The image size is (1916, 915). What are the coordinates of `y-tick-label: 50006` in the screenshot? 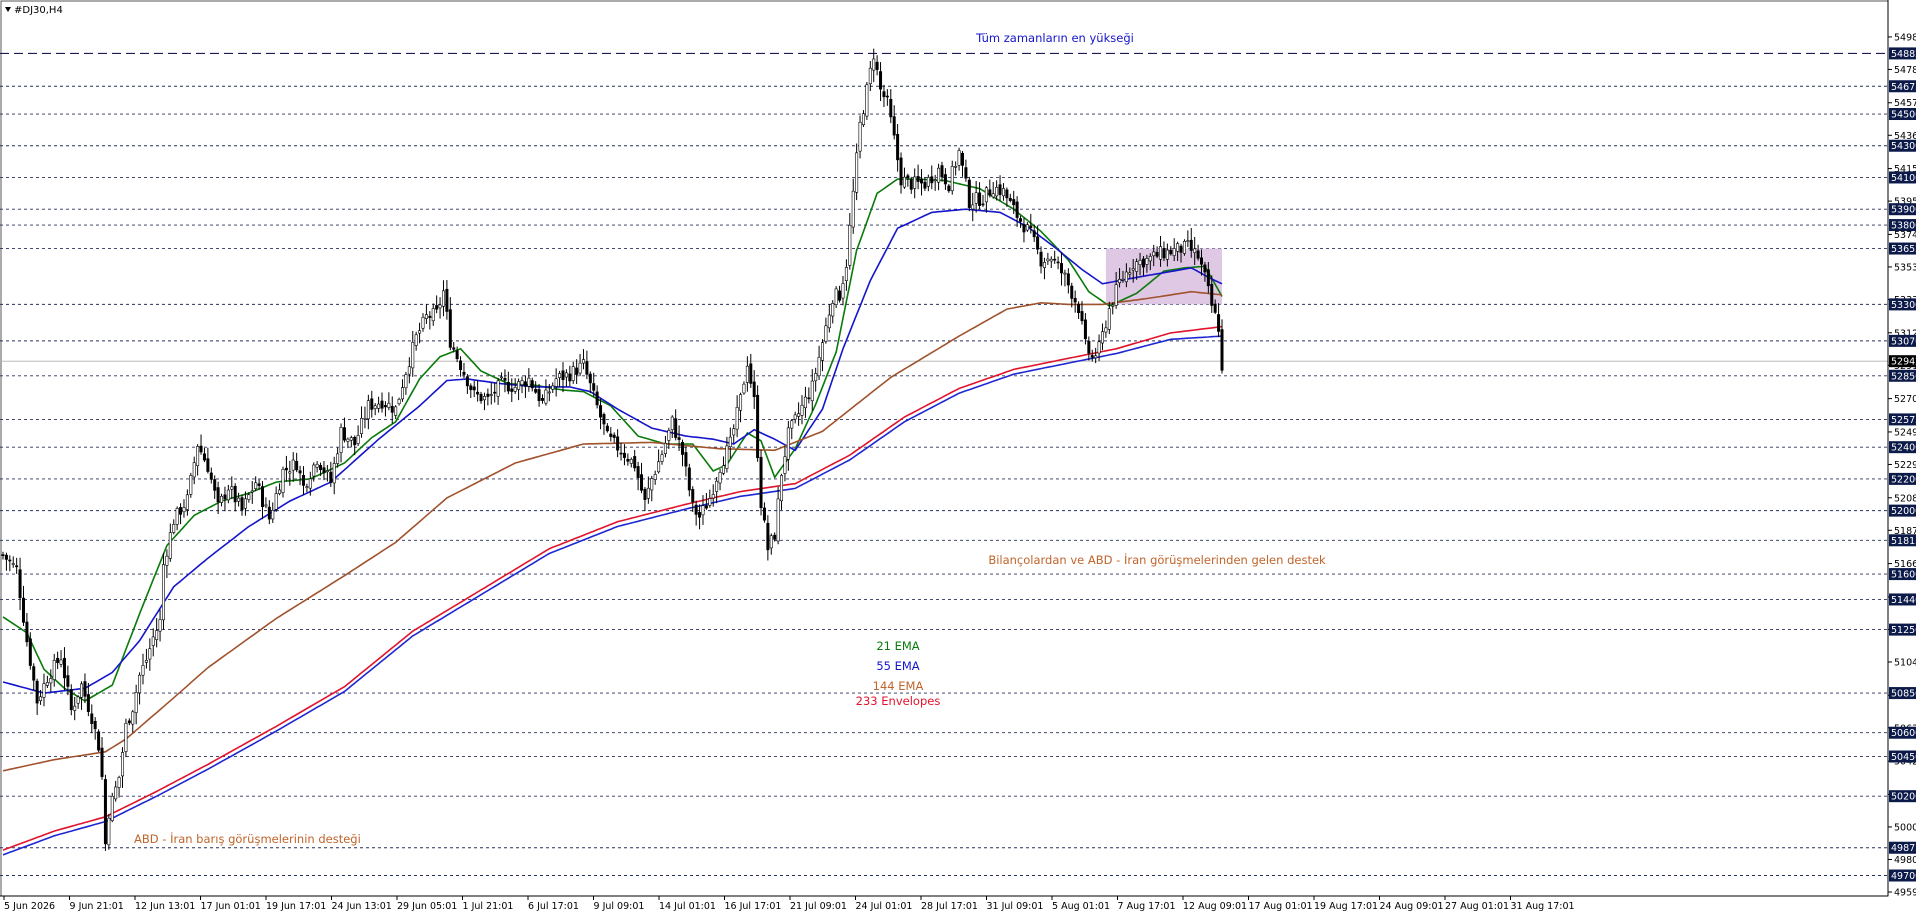 It's located at (1905, 827).